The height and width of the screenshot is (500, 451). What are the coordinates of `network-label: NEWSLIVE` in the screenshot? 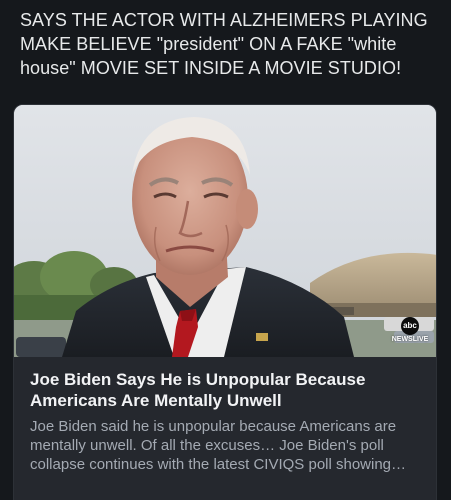 It's located at (410, 339).